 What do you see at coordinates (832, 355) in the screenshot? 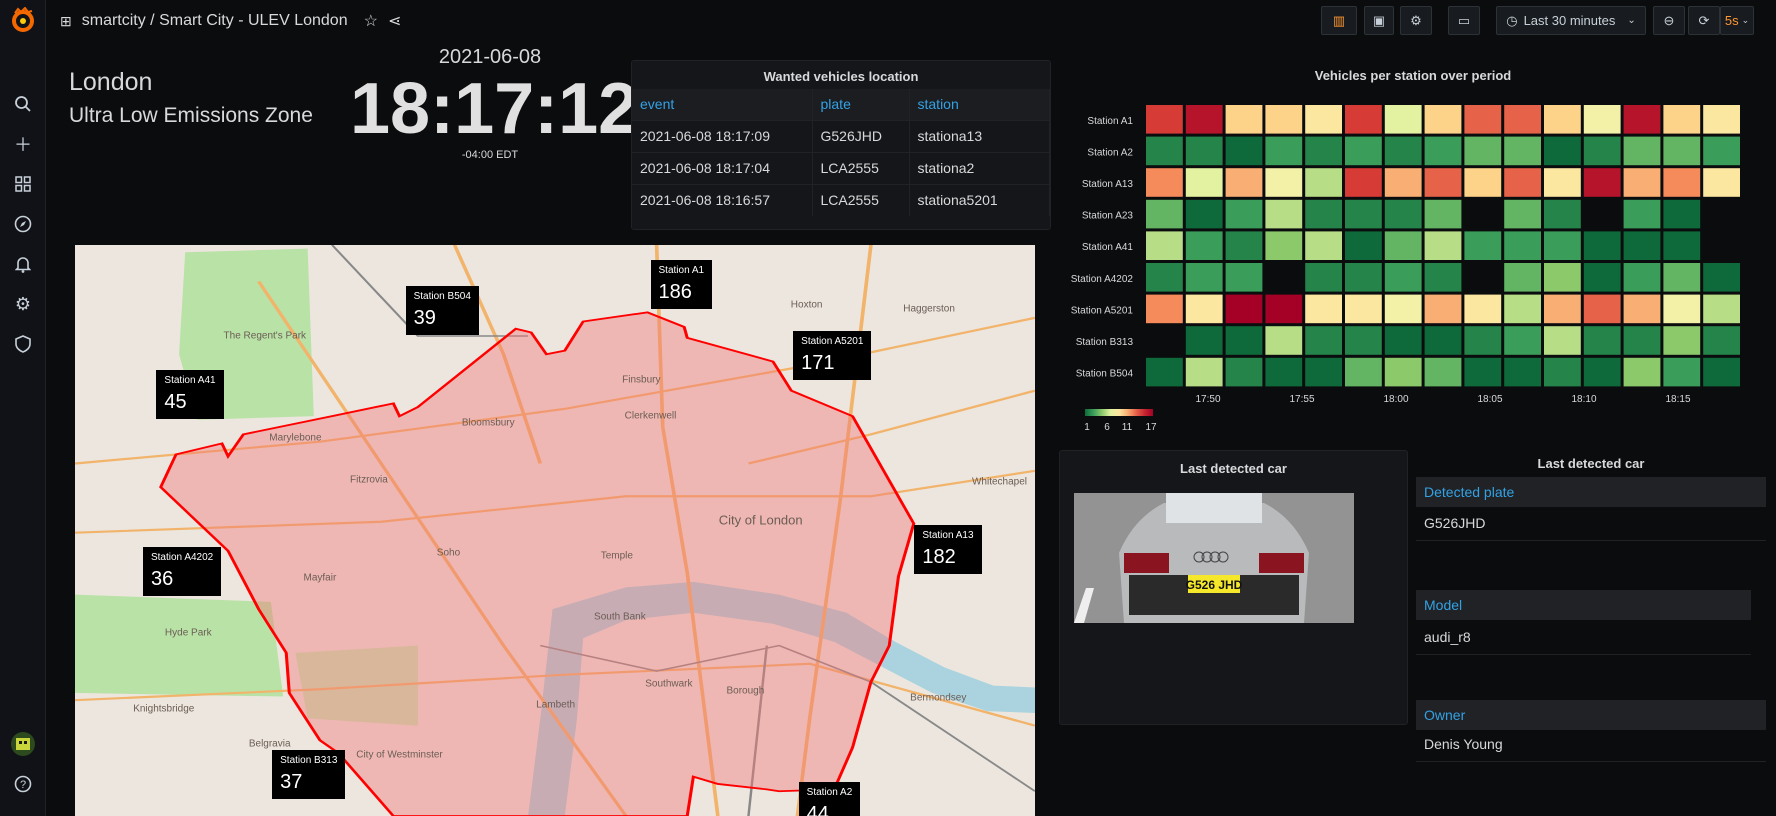
I see `station-marker: Station A5201 171` at bounding box center [832, 355].